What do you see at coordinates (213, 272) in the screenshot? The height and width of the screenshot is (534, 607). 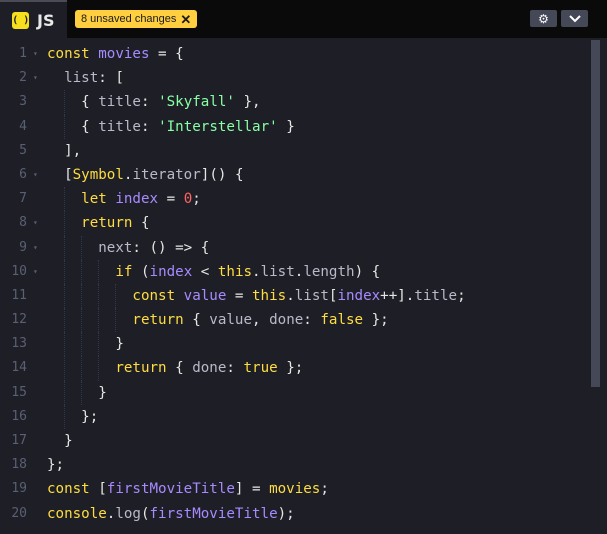 I see `code-text: if (index < this.list.length) {` at bounding box center [213, 272].